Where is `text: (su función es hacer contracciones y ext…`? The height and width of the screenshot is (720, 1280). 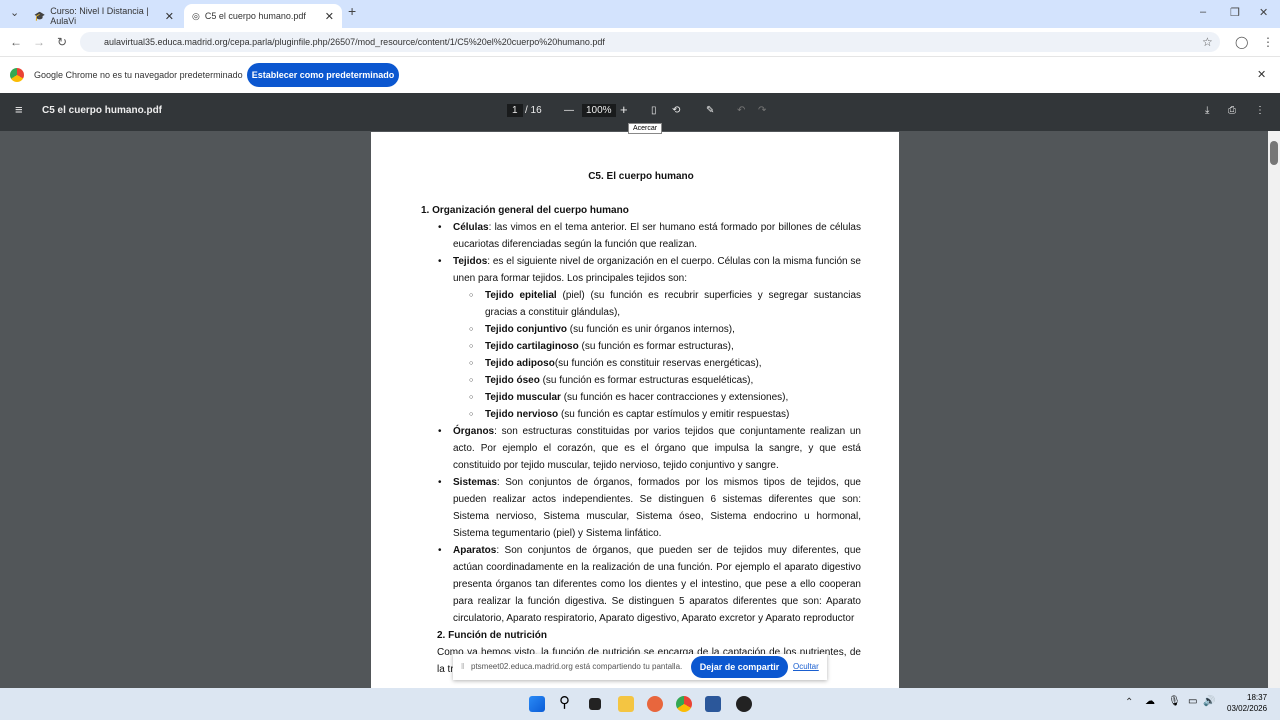
text: (su función es hacer contracciones y ext… is located at coordinates (674, 397).